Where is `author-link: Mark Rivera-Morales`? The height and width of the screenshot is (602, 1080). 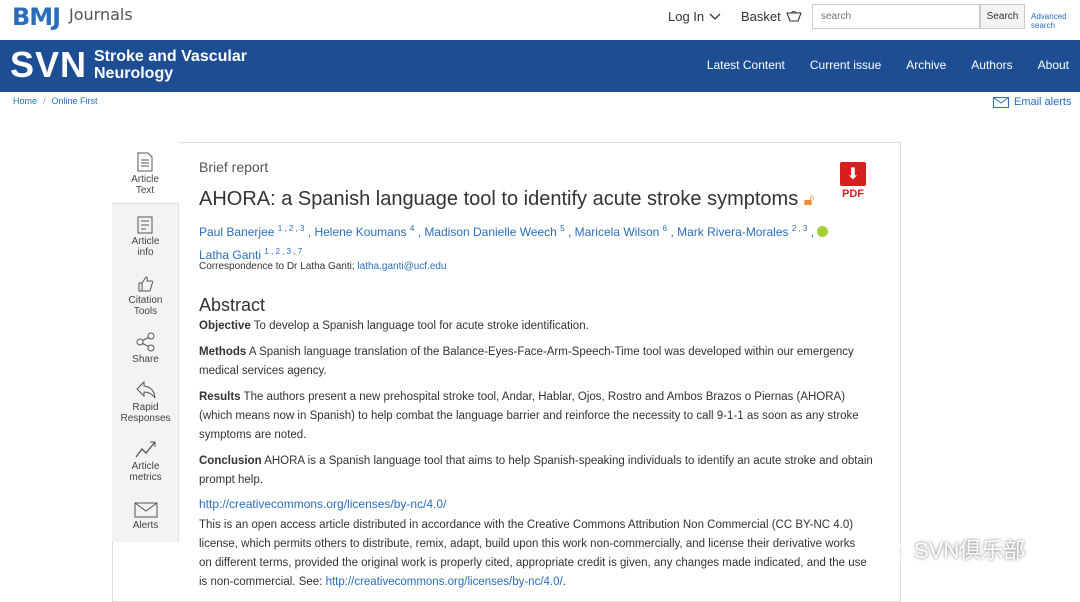 author-link: Mark Rivera-Morales is located at coordinates (732, 232).